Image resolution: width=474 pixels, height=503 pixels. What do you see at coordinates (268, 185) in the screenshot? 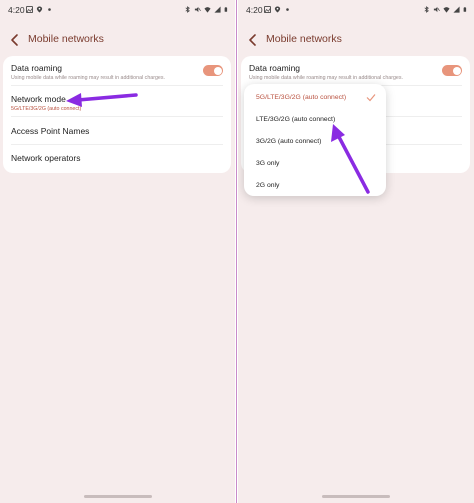
I see `option-label: 2G only` at bounding box center [268, 185].